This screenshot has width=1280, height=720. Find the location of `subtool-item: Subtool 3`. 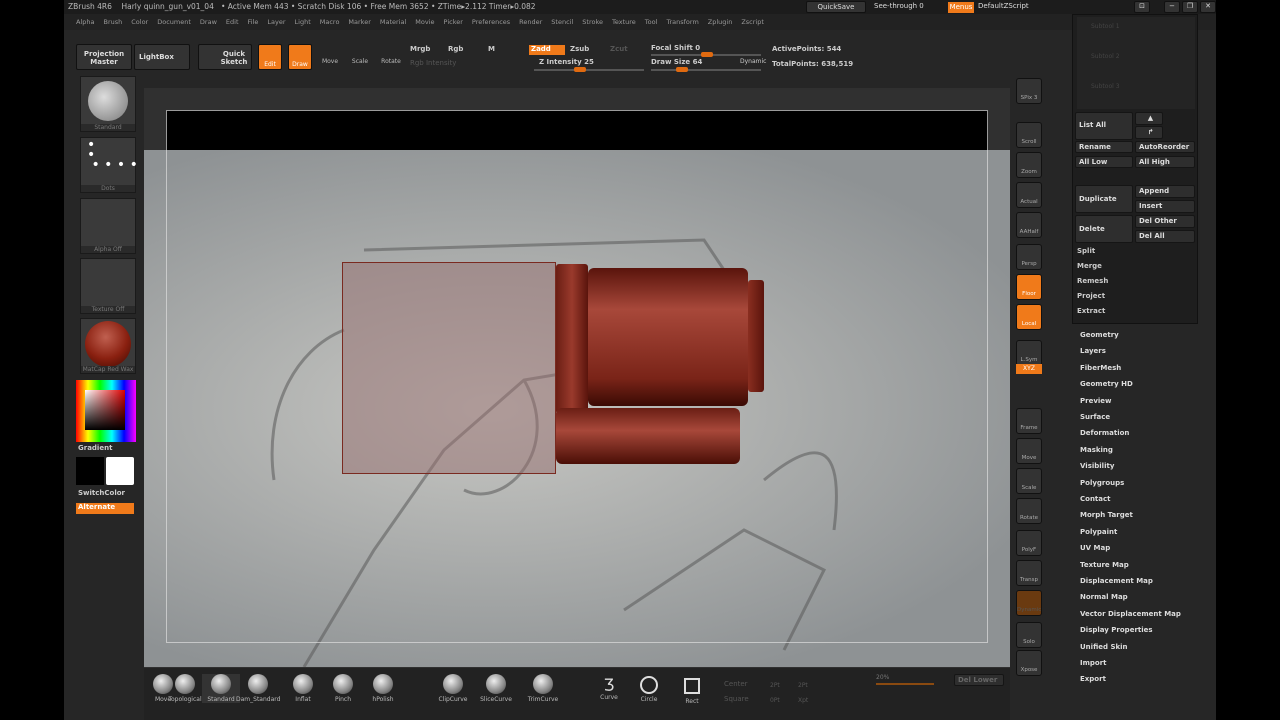

subtool-item: Subtool 3 is located at coordinates (1105, 86).